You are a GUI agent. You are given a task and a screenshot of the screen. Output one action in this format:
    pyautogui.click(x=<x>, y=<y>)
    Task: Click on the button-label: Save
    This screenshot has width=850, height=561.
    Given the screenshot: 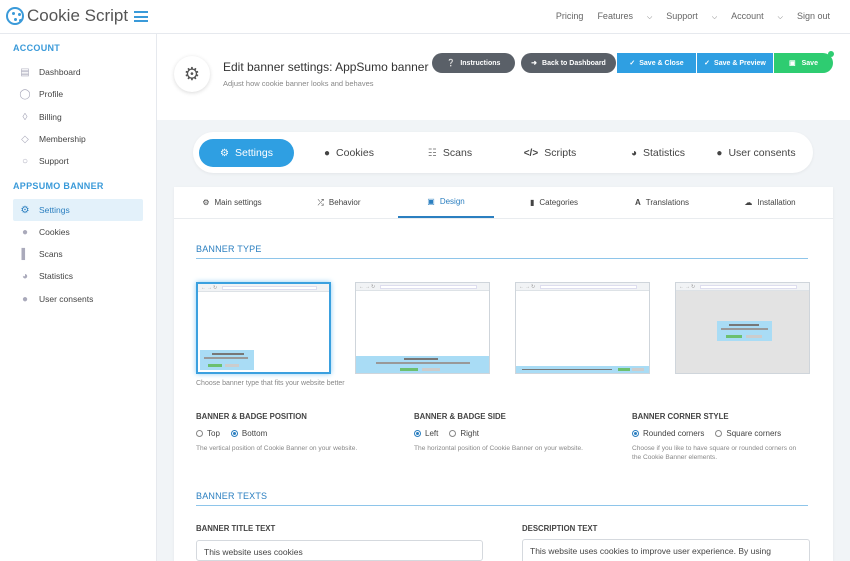 What is the action you would take?
    pyautogui.click(x=809, y=63)
    